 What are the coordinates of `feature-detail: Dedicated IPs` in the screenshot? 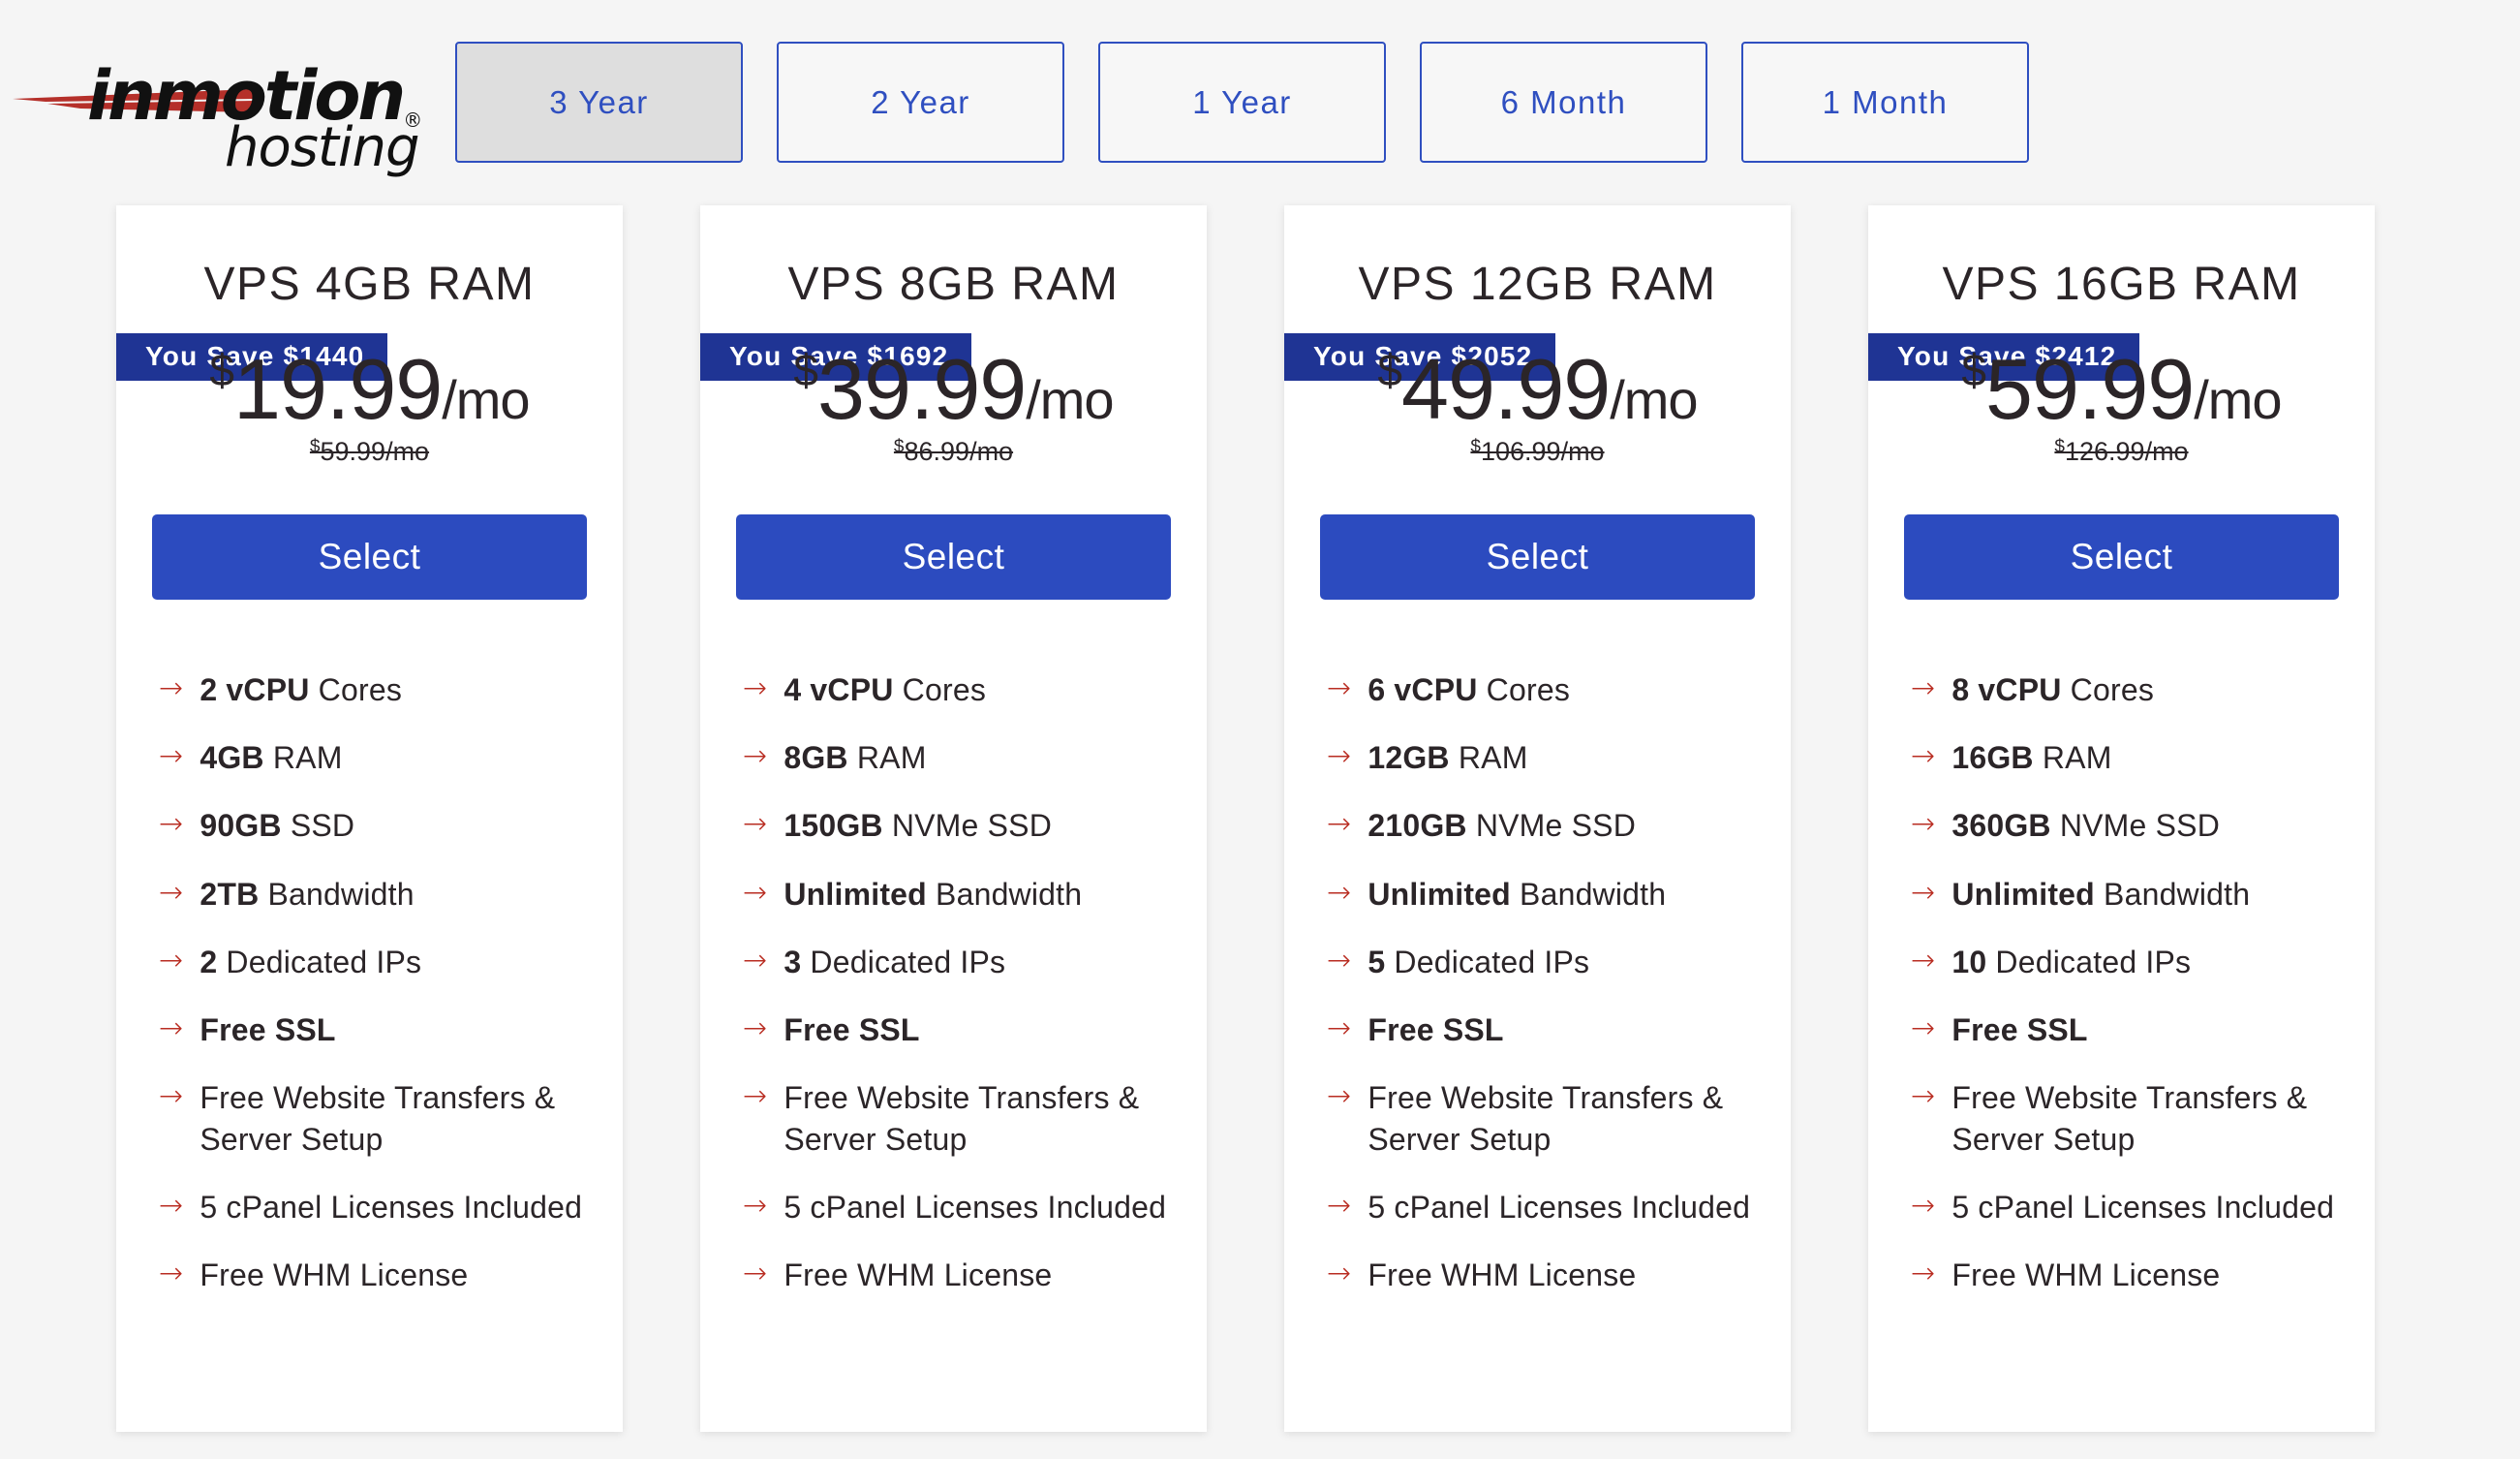 It's located at (2089, 962).